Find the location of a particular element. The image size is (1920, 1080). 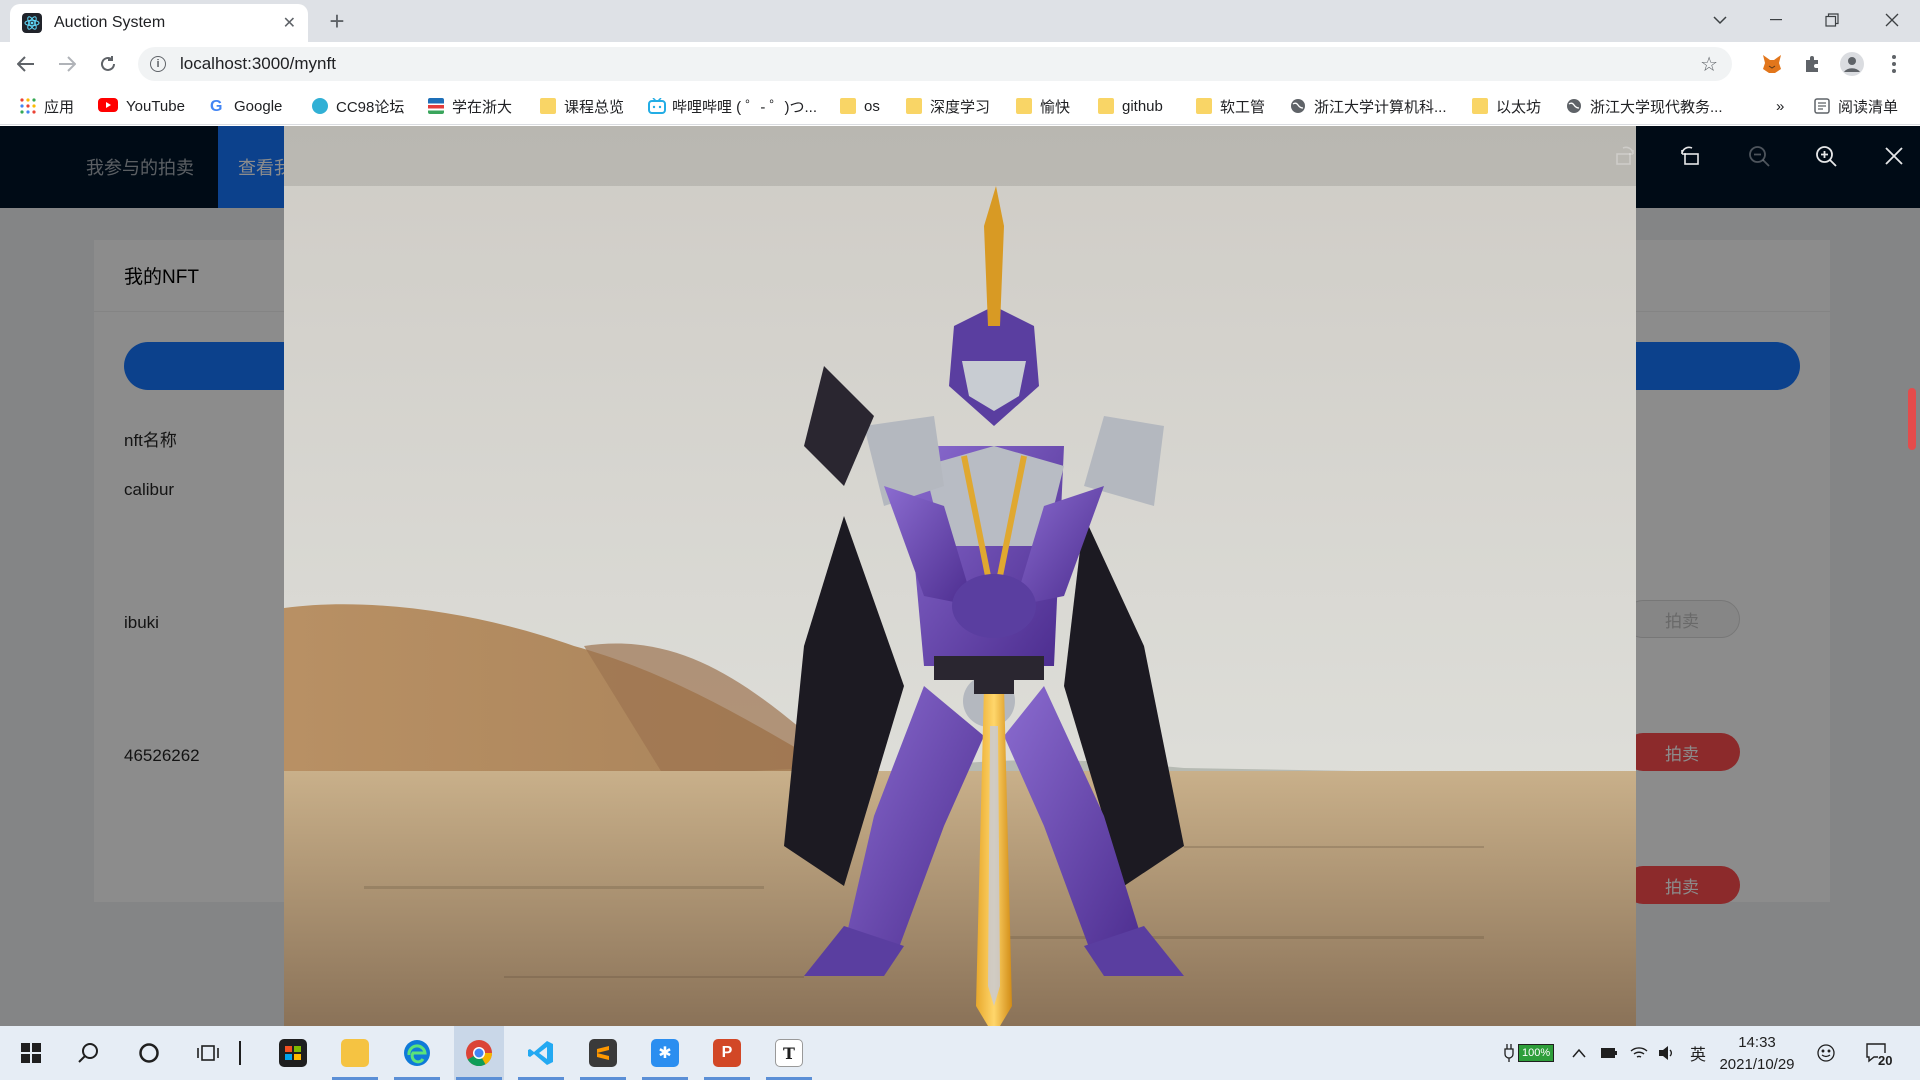

input-method-indicator: 英 is located at coordinates (1698, 1053).